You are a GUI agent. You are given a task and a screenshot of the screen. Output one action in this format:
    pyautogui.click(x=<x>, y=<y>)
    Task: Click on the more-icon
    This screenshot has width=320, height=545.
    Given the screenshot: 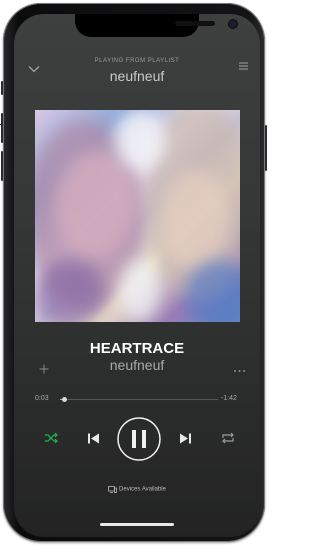 What is the action you would take?
    pyautogui.click(x=239, y=371)
    